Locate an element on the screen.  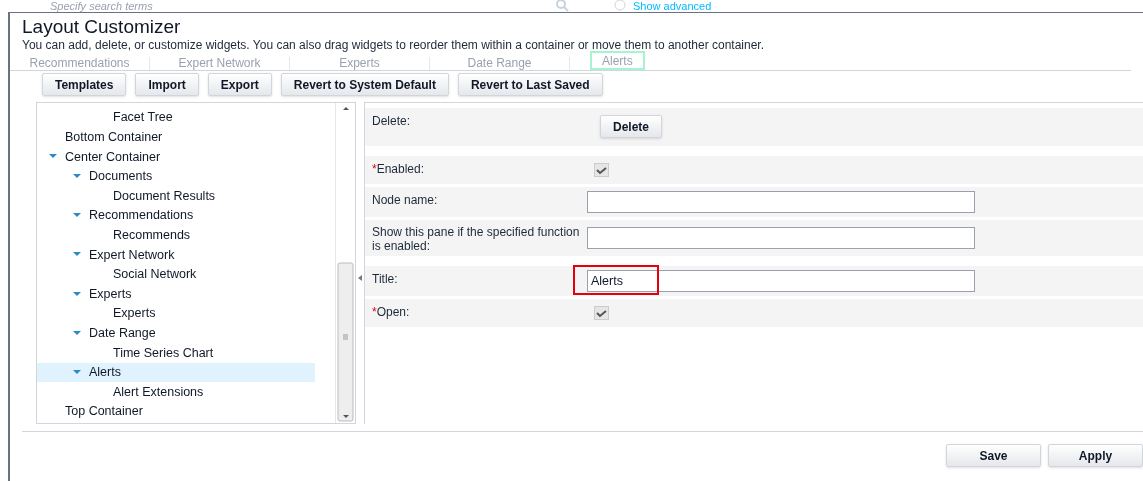
toolbar-button: Revert to Last Saved is located at coordinates (530, 84).